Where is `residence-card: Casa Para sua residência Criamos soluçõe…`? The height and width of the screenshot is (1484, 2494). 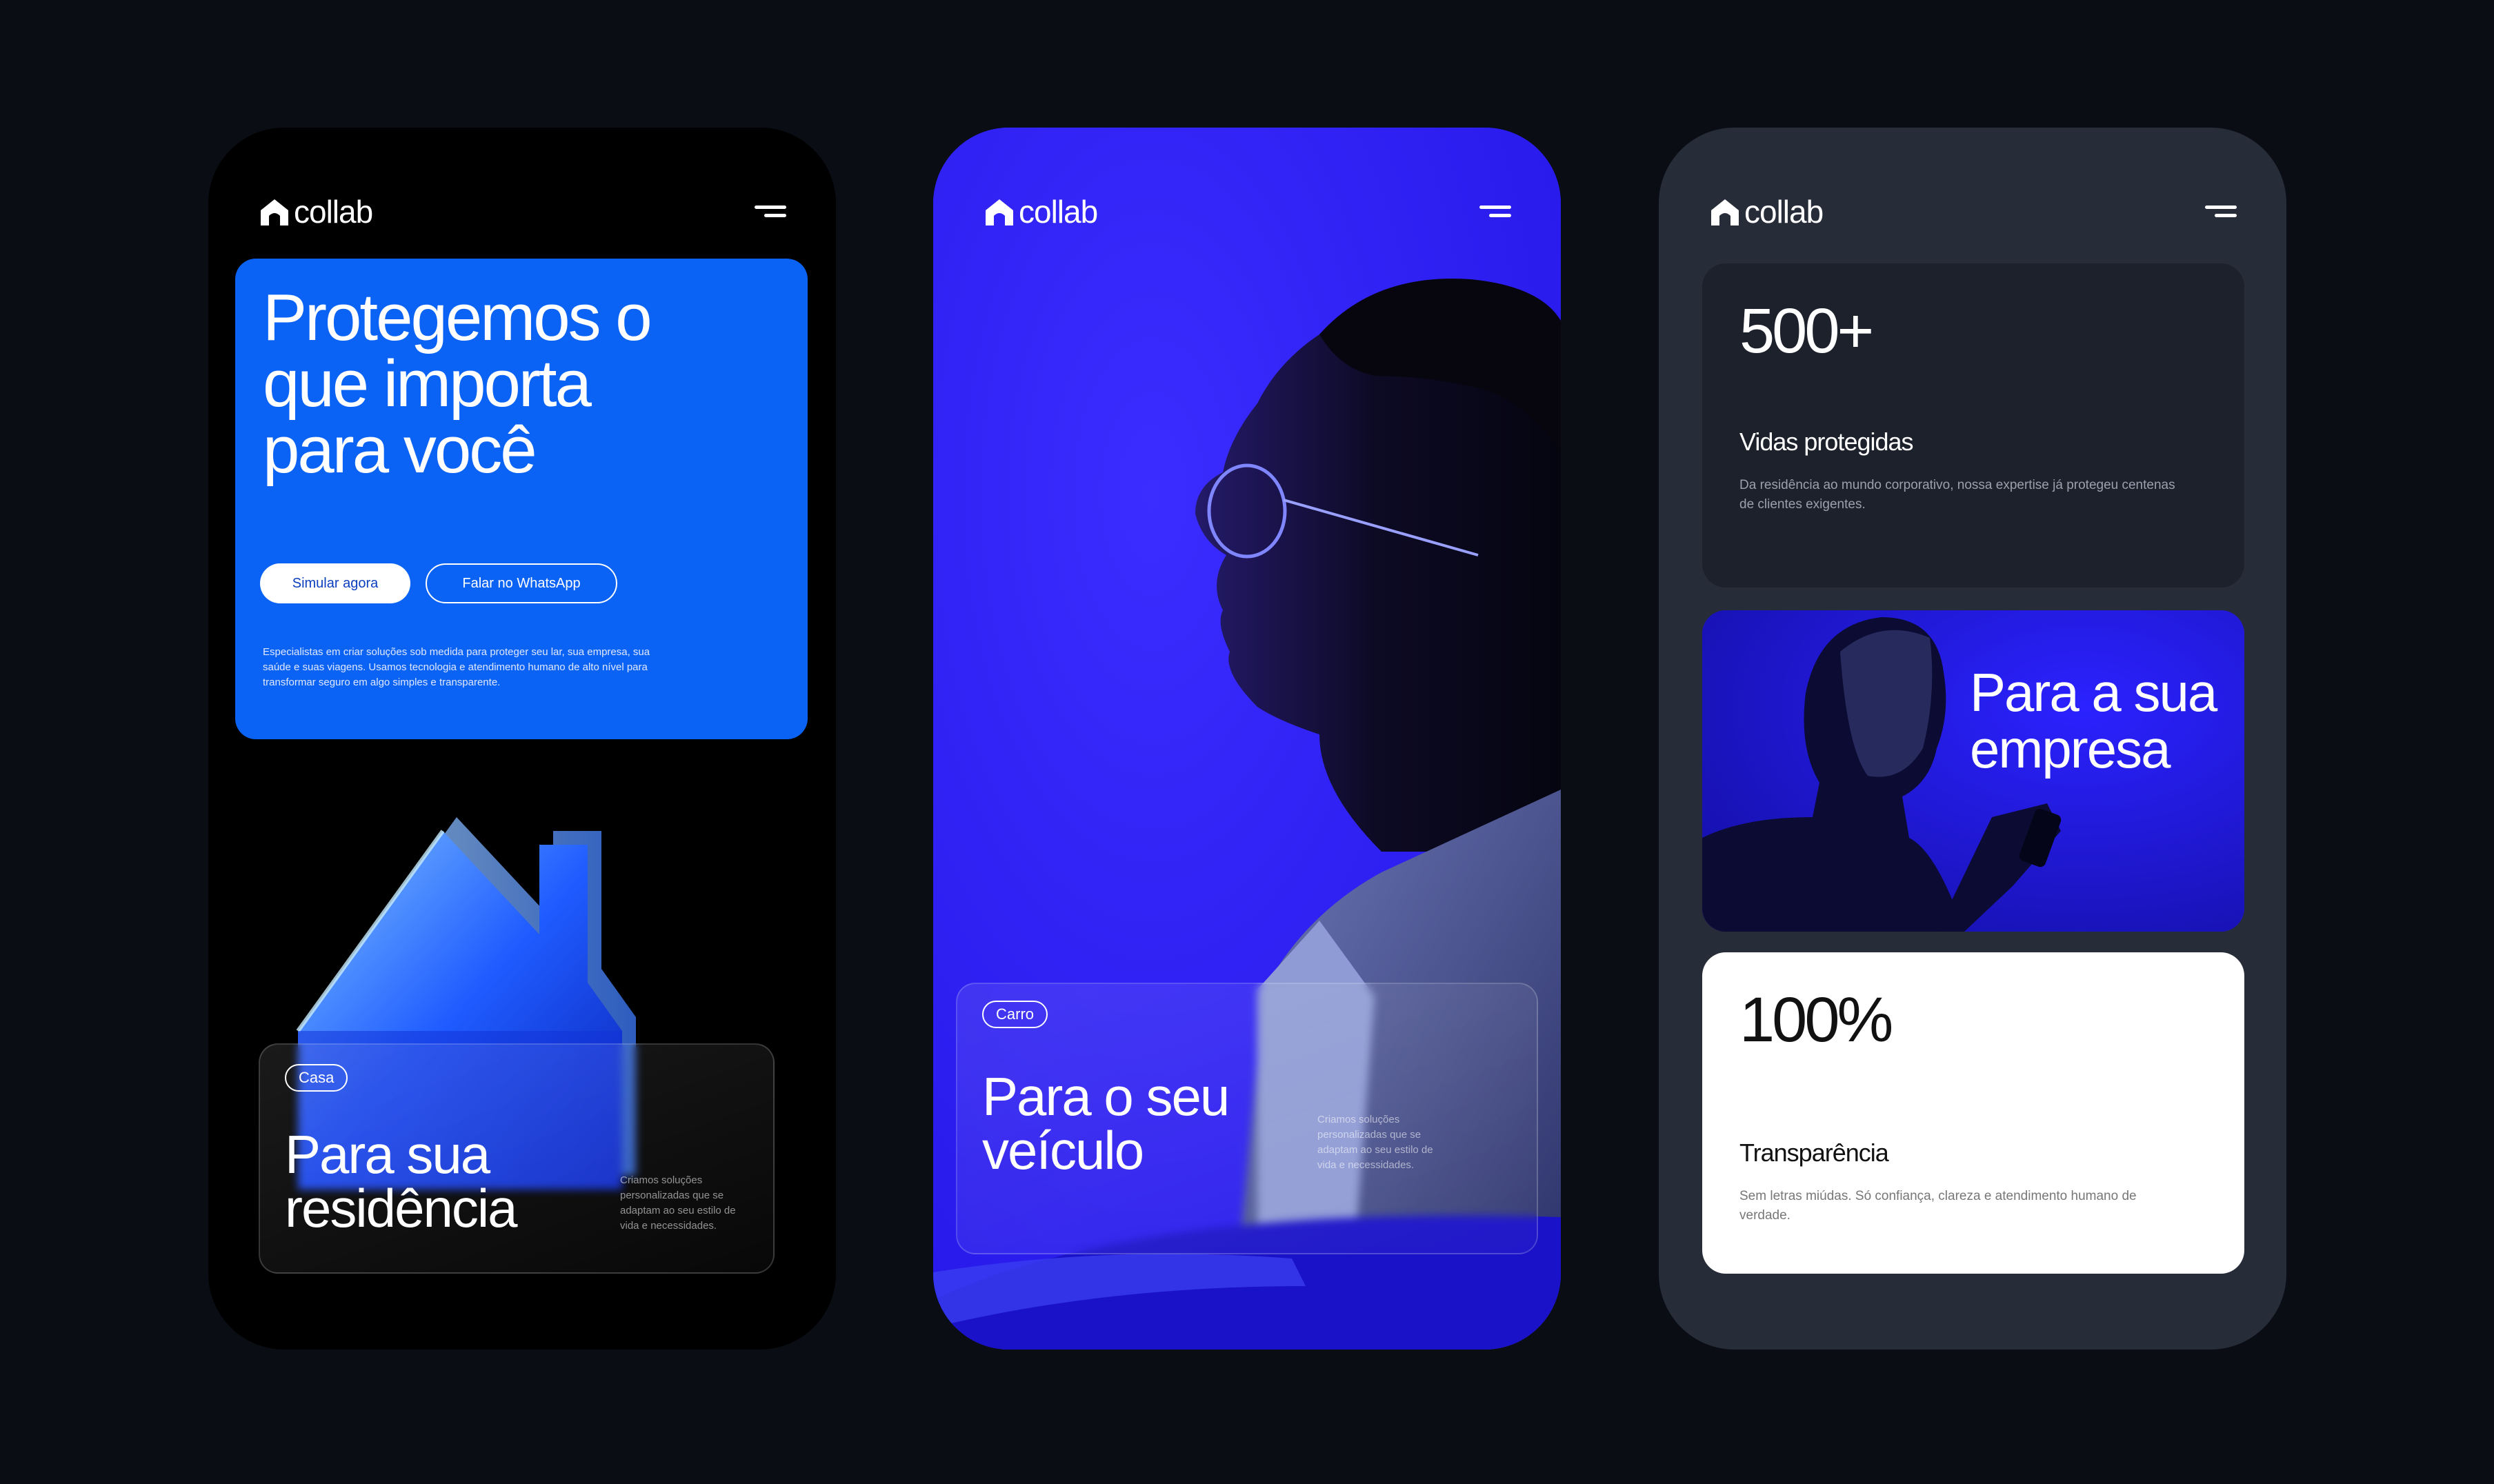
residence-card: Casa Para sua residência Criamos soluçõe… is located at coordinates (517, 1158).